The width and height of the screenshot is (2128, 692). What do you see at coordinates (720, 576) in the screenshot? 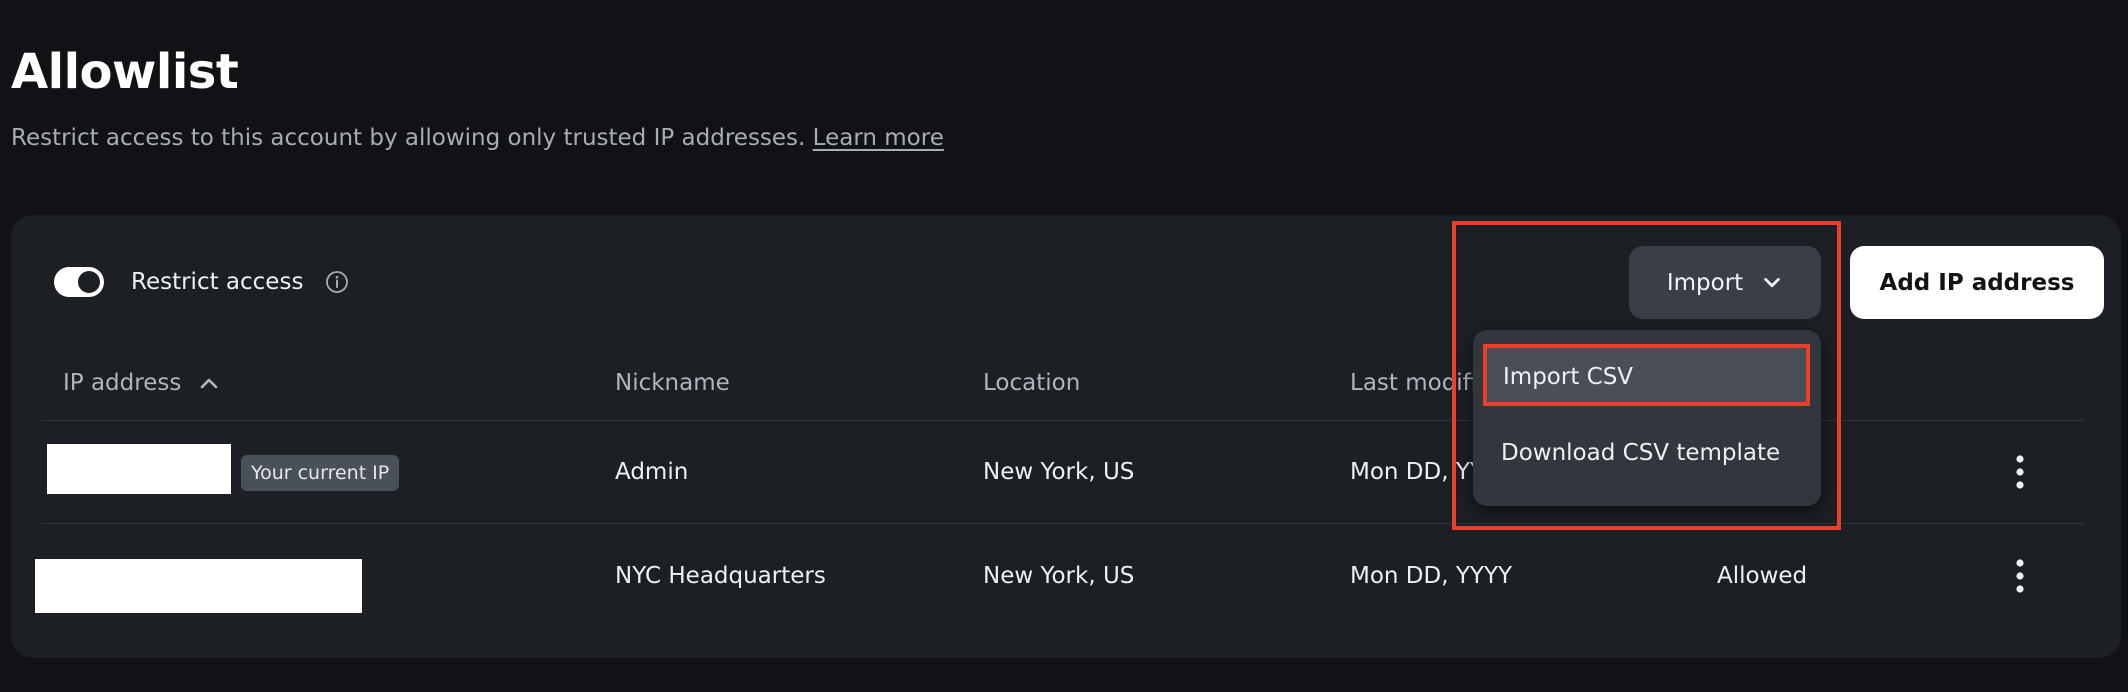
I see `nickname-cell: NYC Headquarters` at bounding box center [720, 576].